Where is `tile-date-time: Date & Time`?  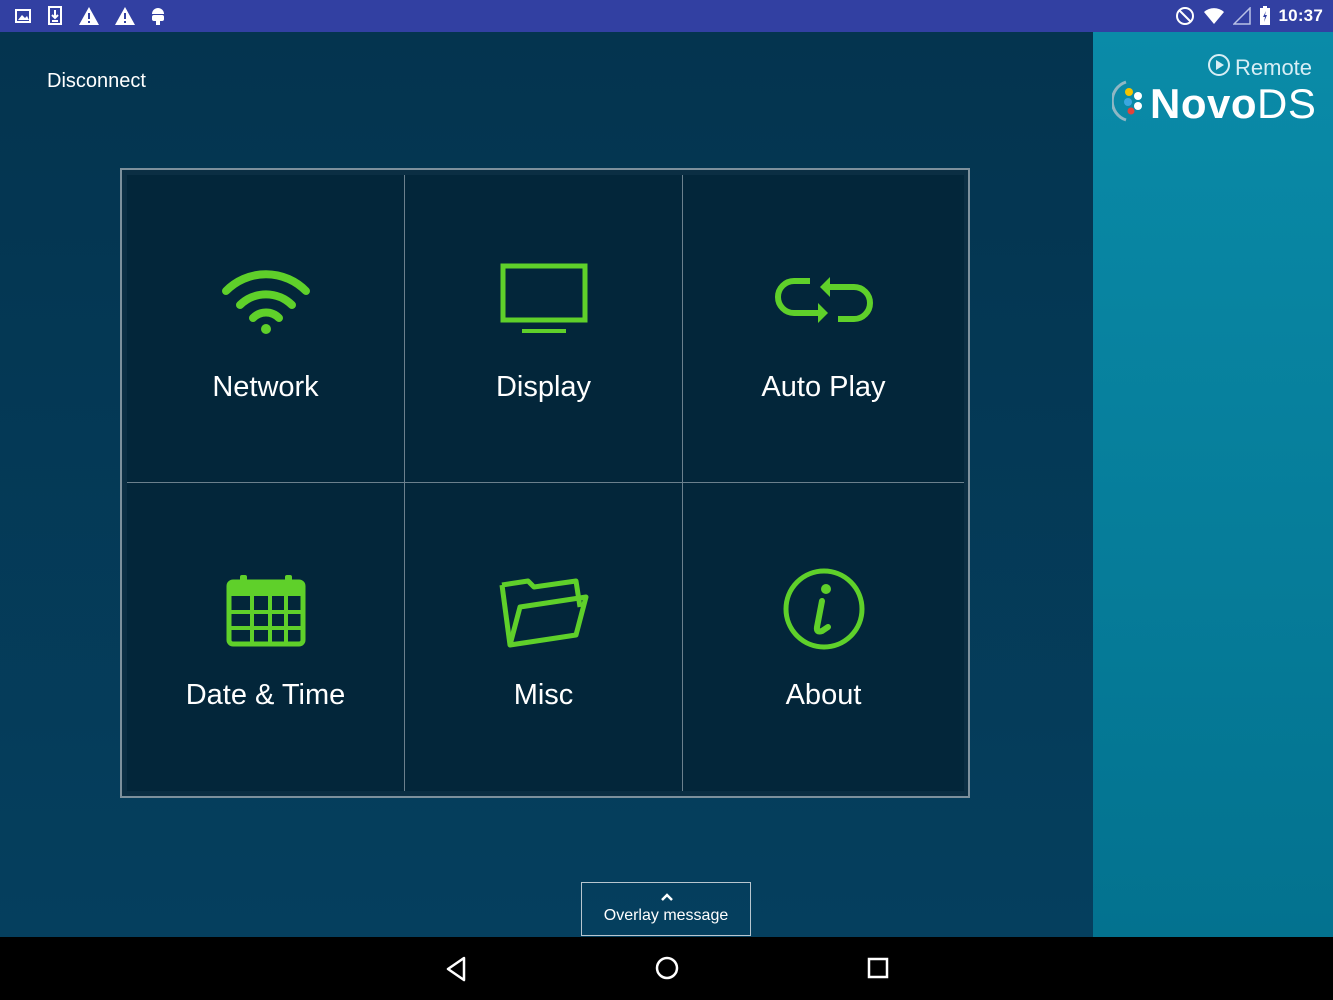 tile-date-time: Date & Time is located at coordinates (266, 637).